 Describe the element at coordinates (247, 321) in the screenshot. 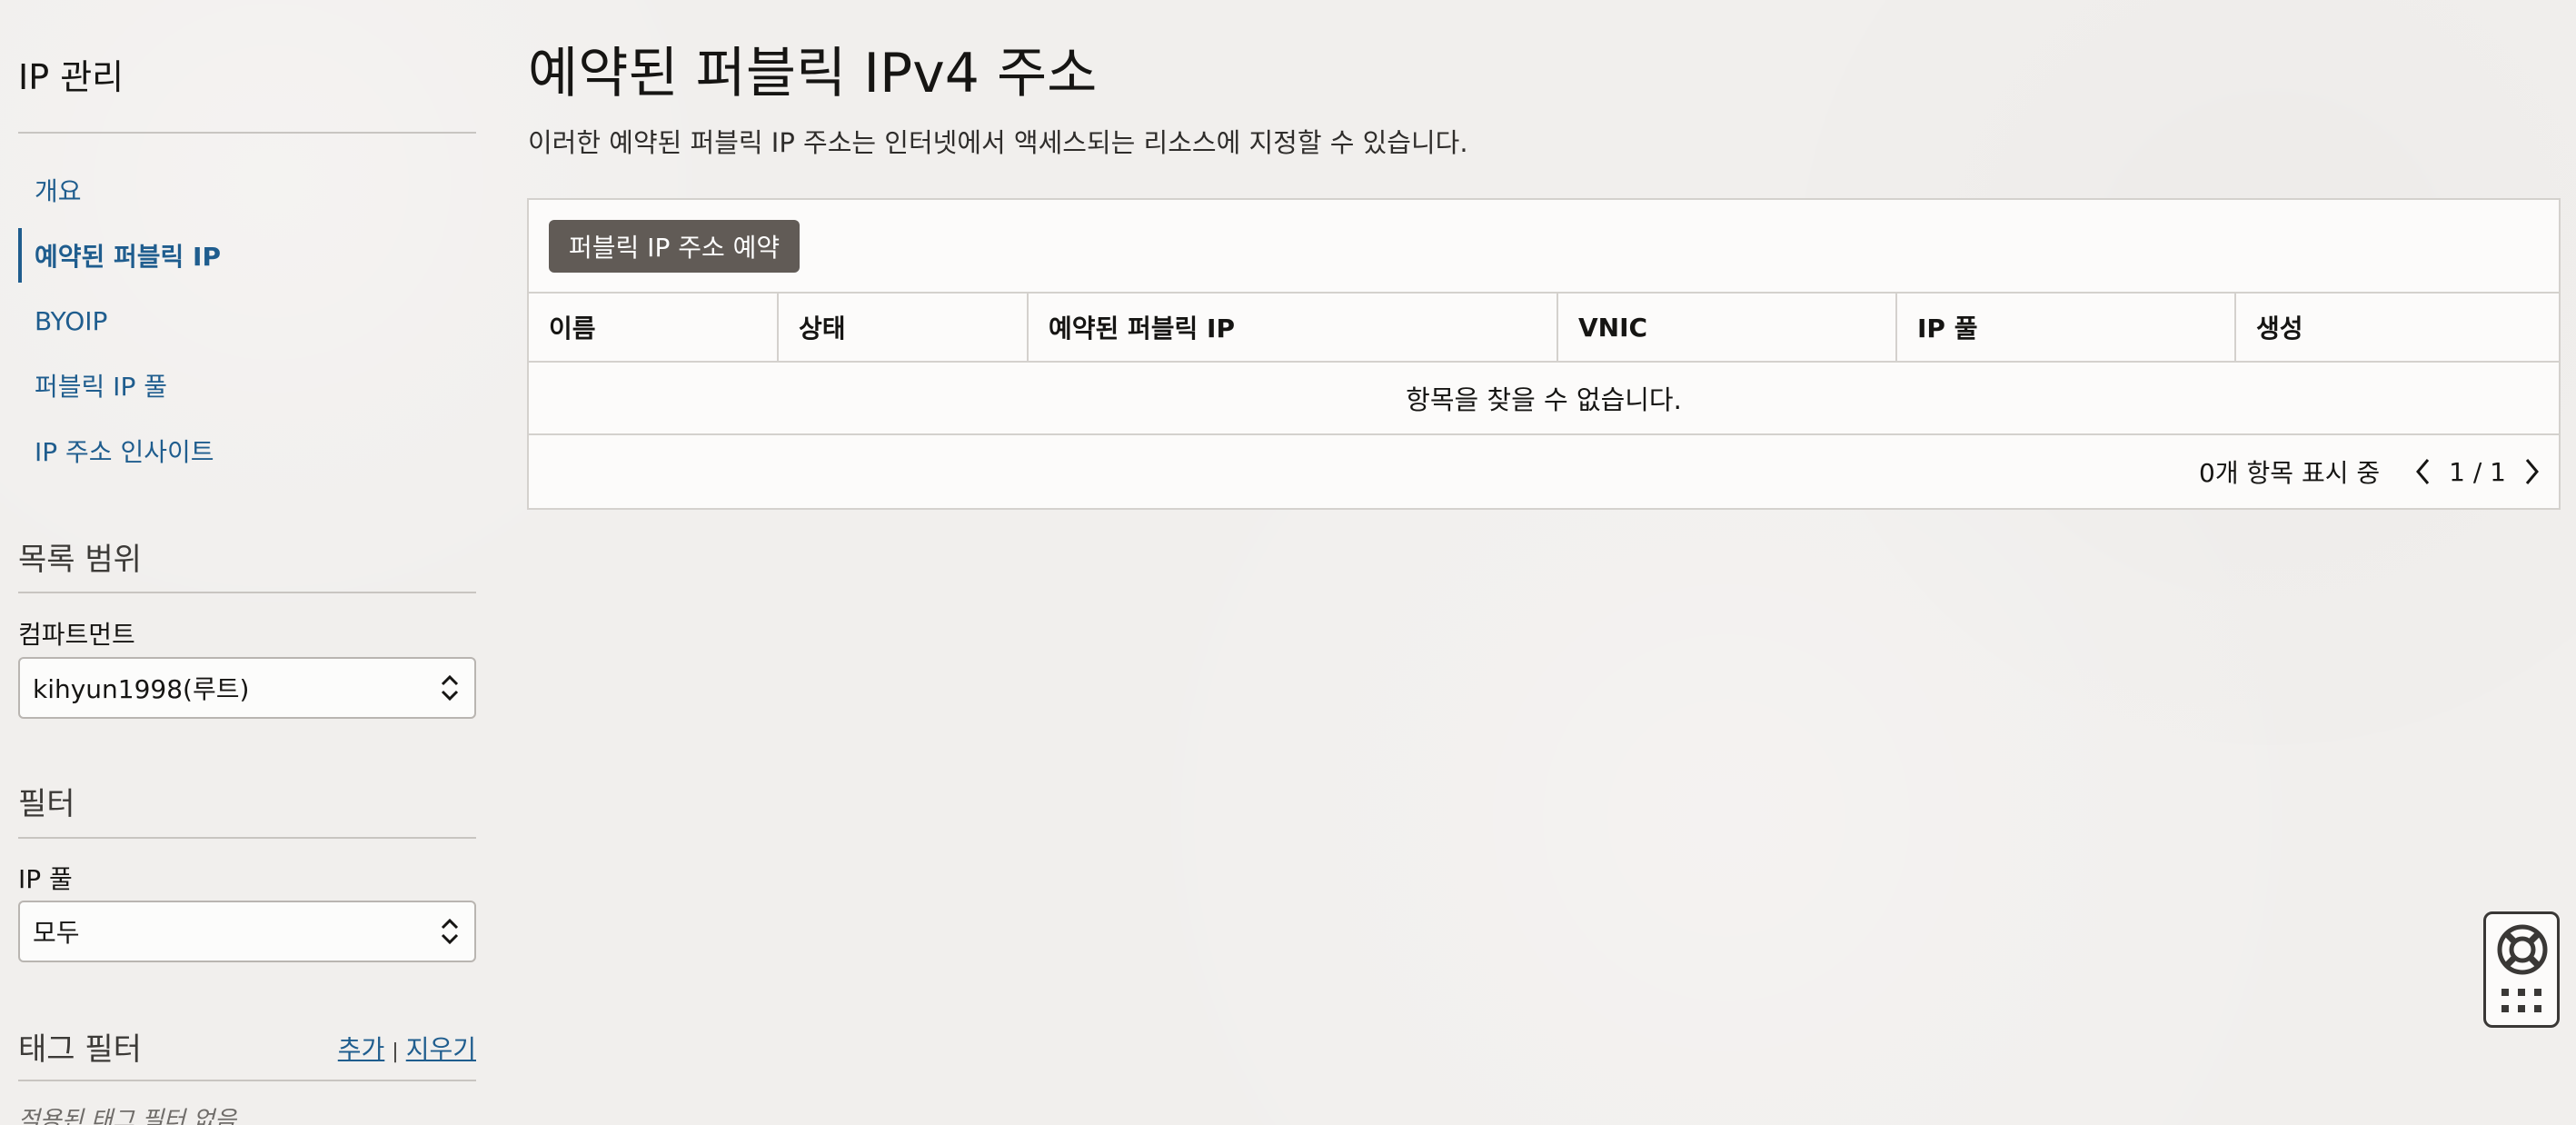

I see `sidebar-item-byoip: BYOIP` at that location.